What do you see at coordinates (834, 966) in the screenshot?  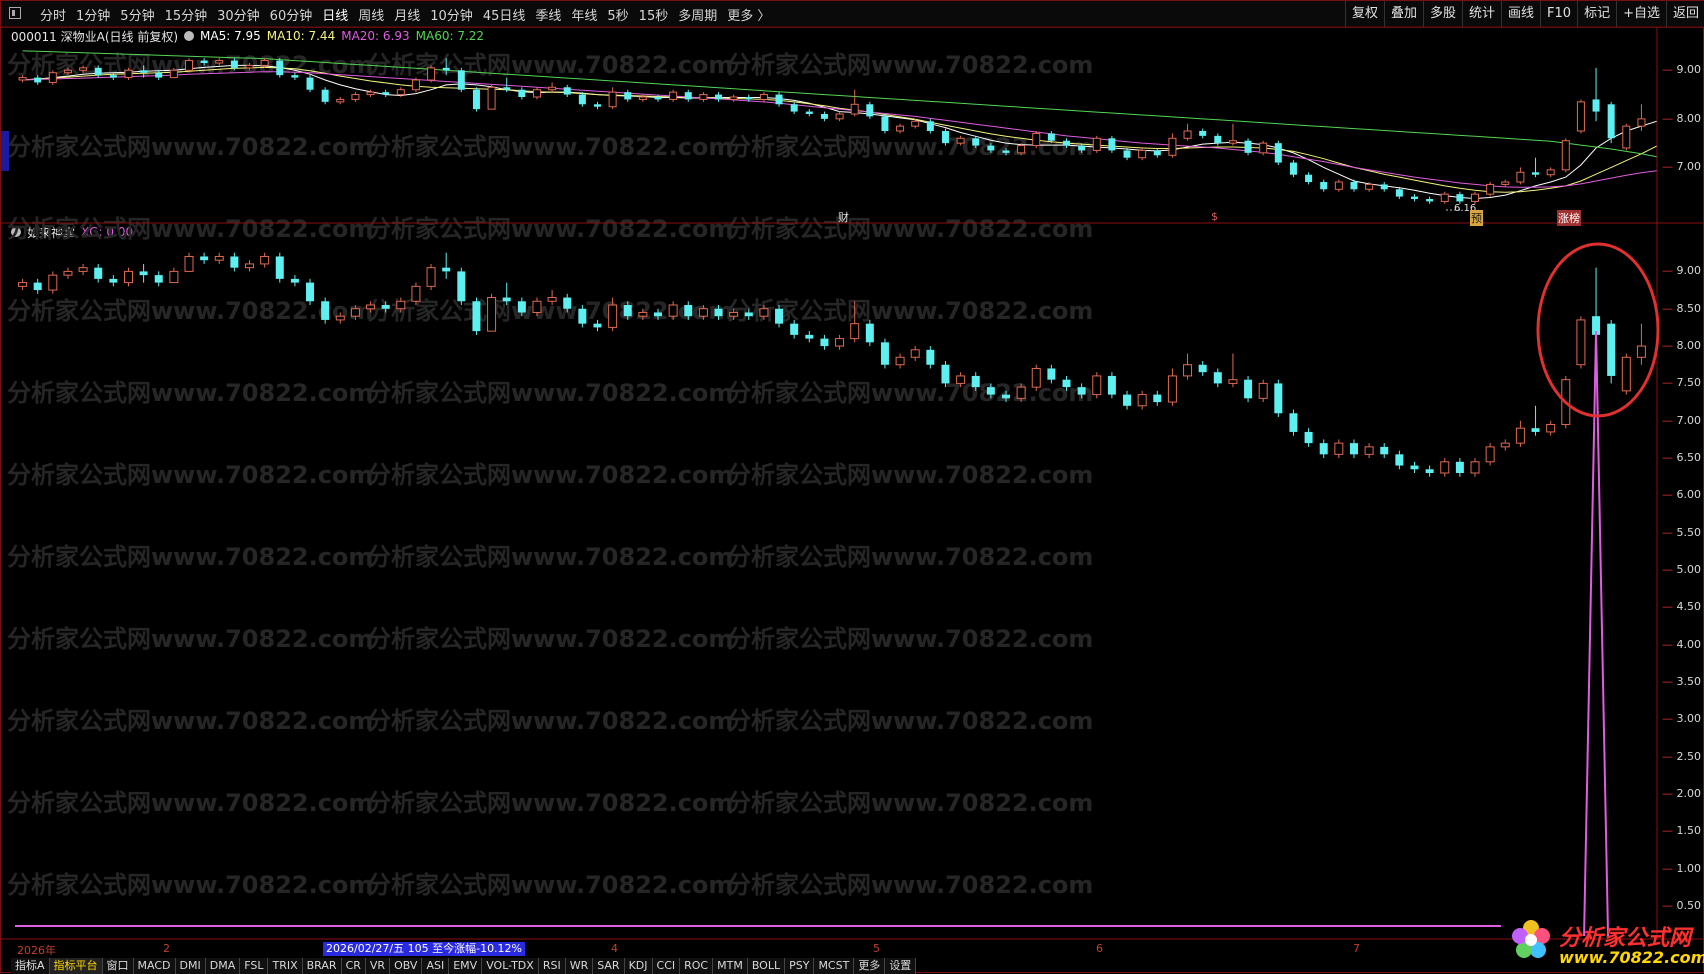 I see `indicator-tab-24: MCST` at bounding box center [834, 966].